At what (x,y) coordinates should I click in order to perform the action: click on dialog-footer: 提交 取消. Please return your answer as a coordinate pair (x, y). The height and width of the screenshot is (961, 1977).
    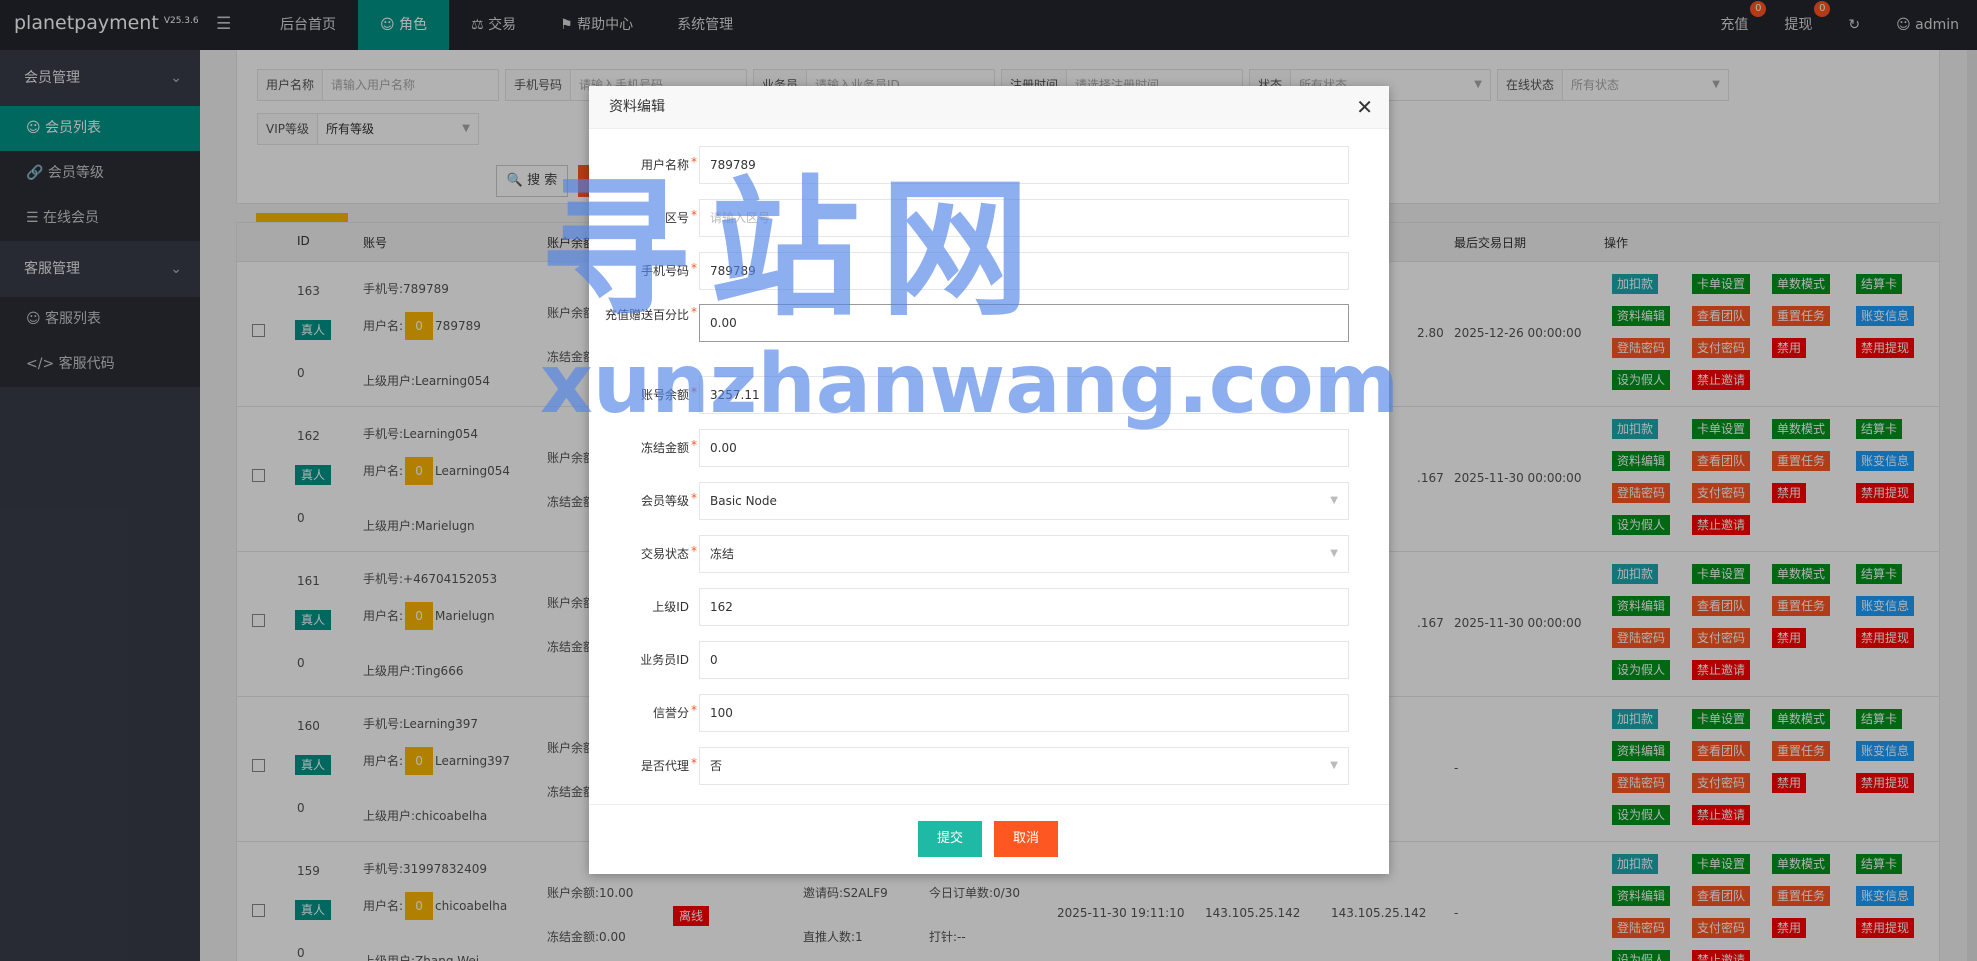
    Looking at the image, I should click on (989, 839).